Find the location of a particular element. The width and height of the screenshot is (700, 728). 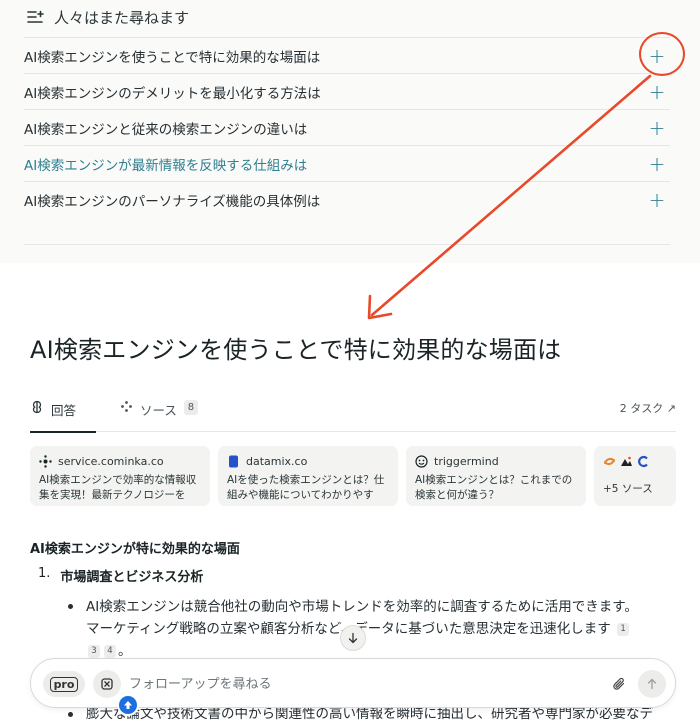

annotation-circle is located at coordinates (662, 54).